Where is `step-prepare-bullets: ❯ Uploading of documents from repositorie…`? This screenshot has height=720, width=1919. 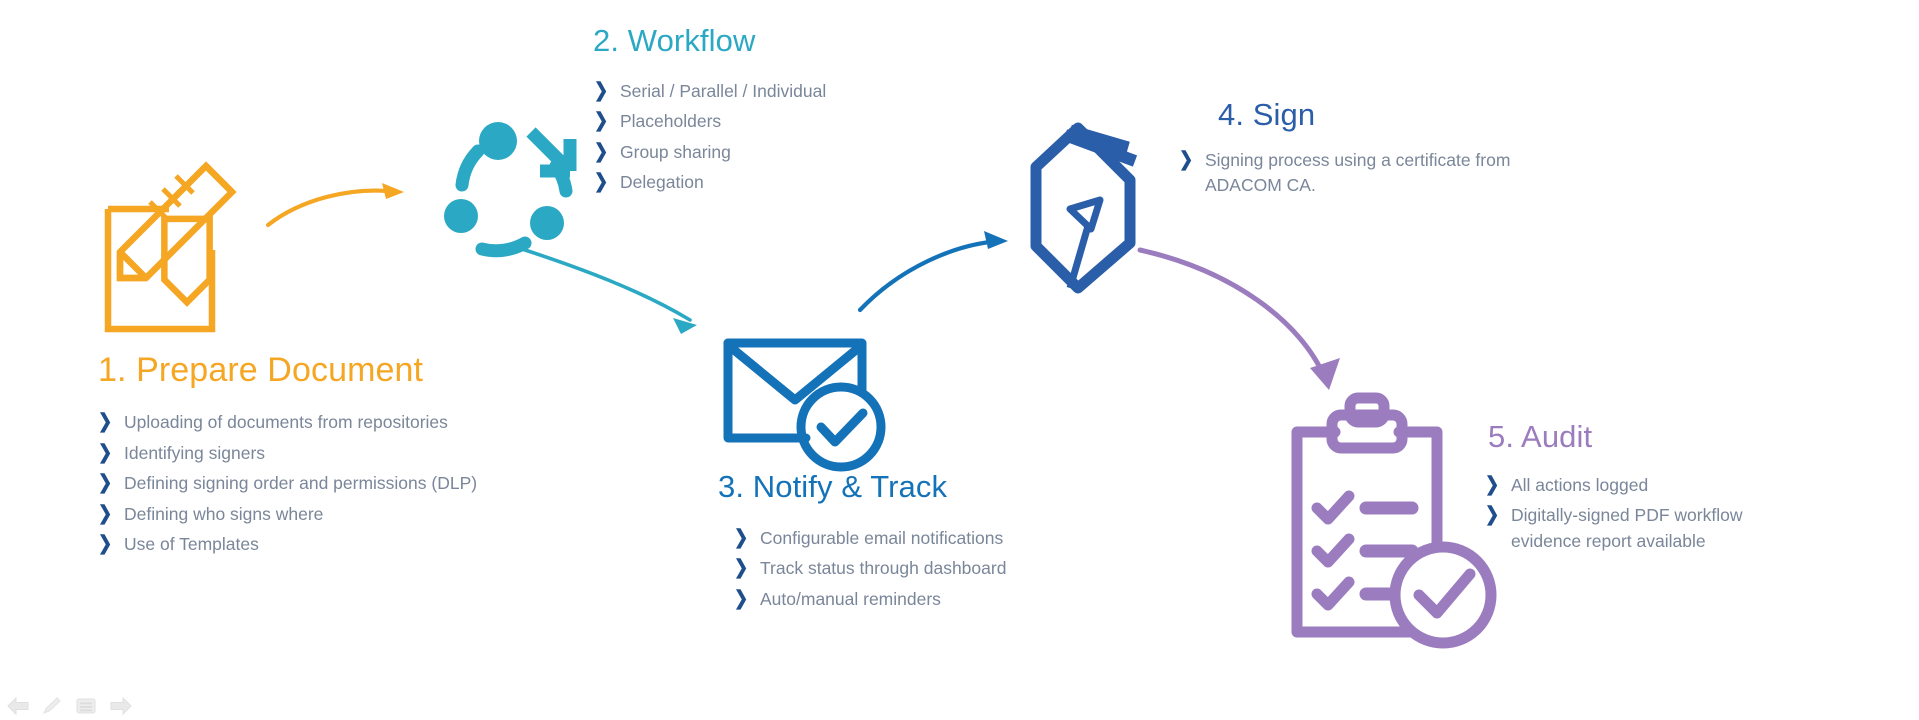
step-prepare-bullets: ❯ Uploading of documents from repositorie… is located at coordinates (378, 483).